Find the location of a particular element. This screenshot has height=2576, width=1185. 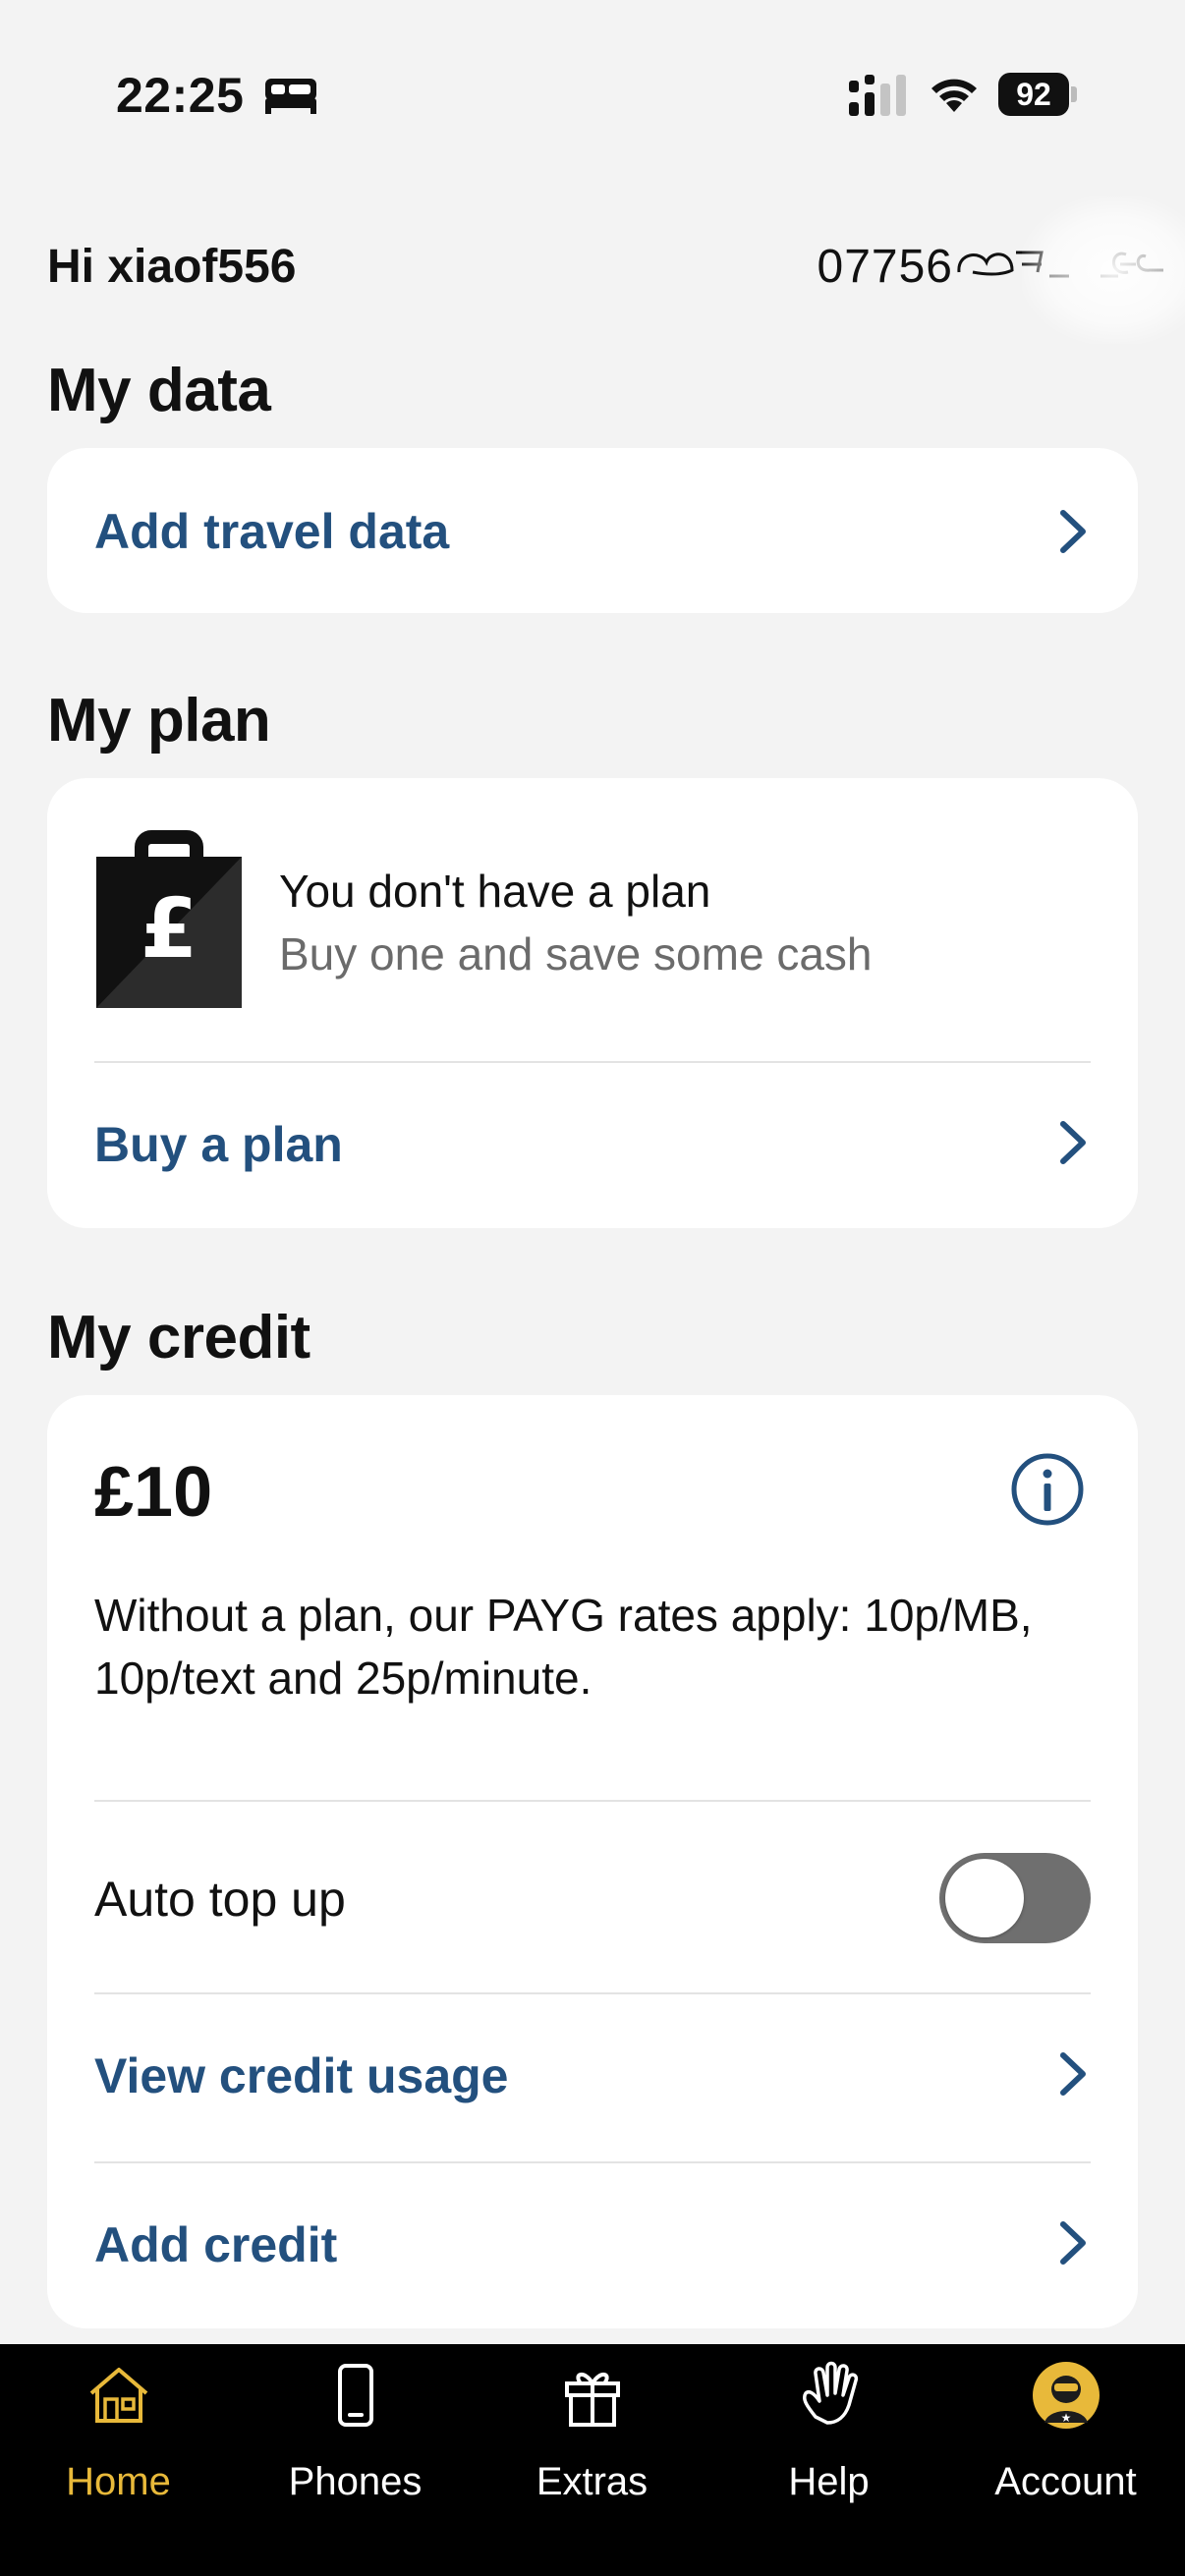

tab-phones: Phones is located at coordinates (355, 2442).